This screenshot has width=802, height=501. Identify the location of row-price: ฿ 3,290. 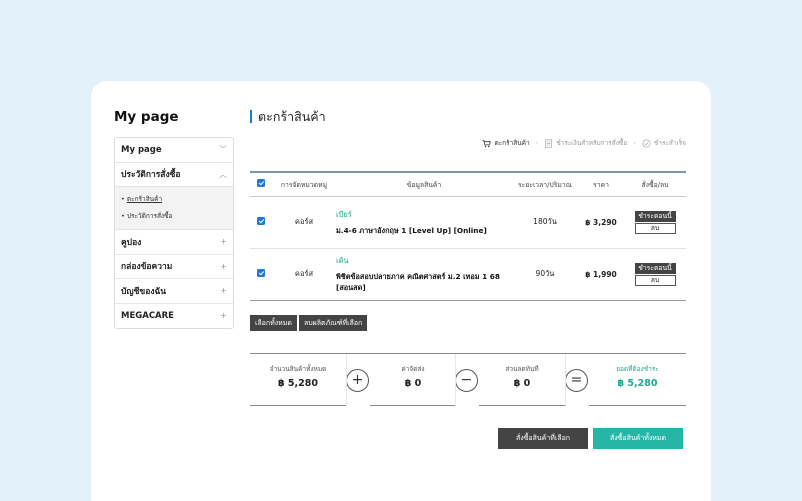
(601, 222).